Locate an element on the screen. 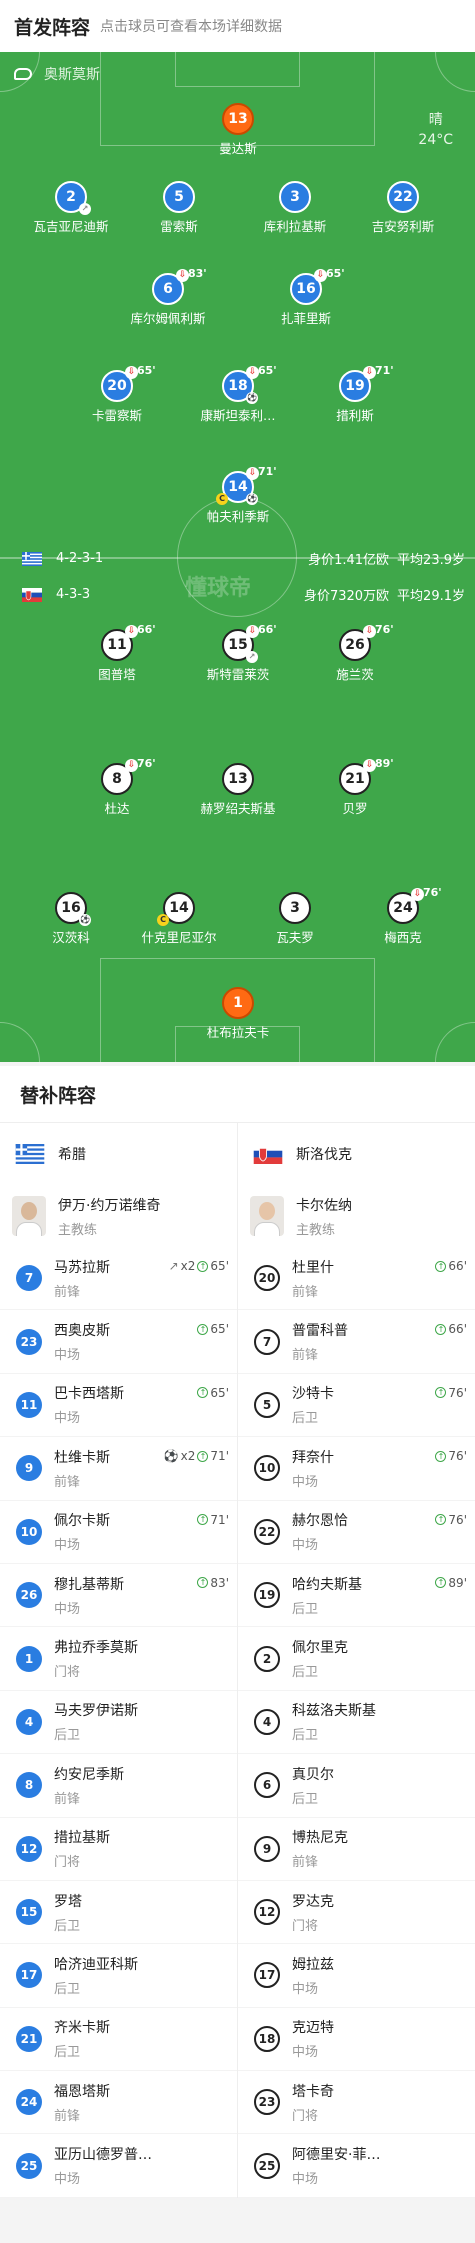 This screenshot has height=2243, width=475. sub-player-row: 22 赫尔恩恰 中场 ↑ 76' is located at coordinates (356, 1532).